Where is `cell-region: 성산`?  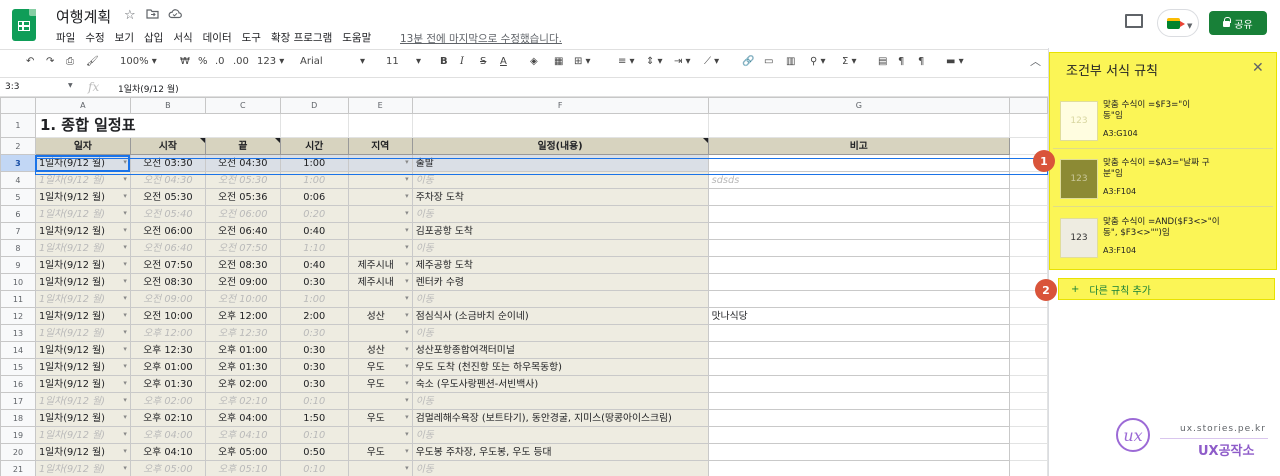 cell-region: 성산 is located at coordinates (380, 316).